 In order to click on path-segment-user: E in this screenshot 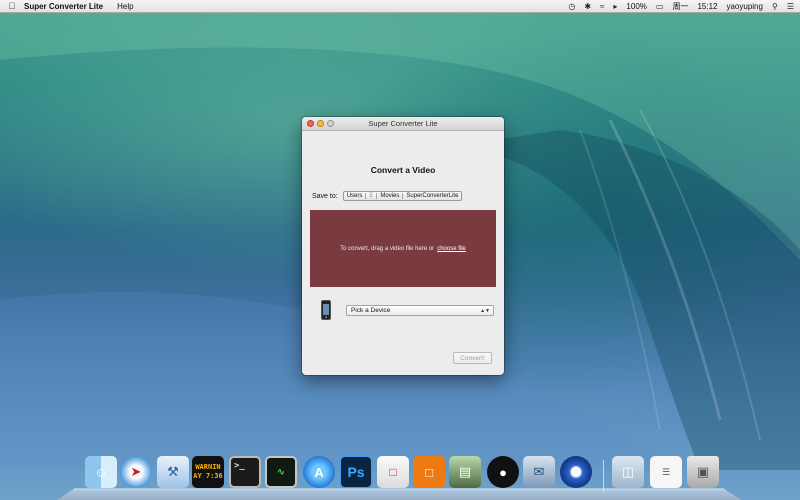, I will do `click(370, 196)`.